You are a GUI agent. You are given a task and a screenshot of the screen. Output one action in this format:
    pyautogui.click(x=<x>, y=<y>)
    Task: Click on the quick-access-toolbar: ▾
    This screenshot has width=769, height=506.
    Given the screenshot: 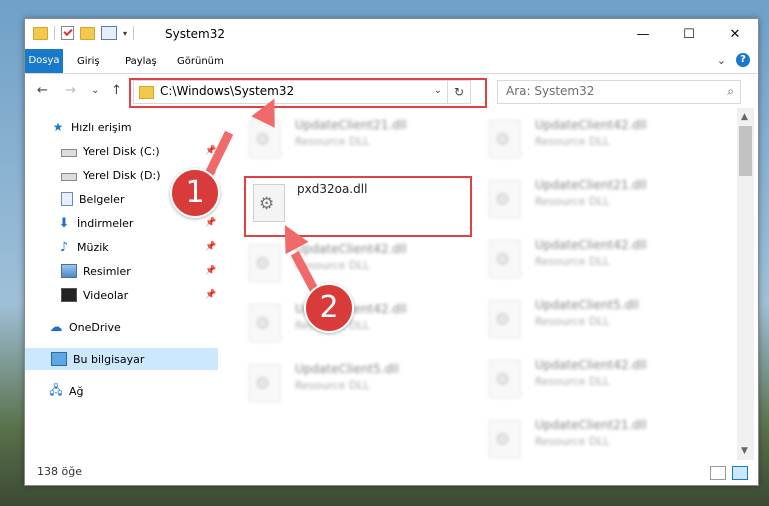 What is the action you would take?
    pyautogui.click(x=84, y=33)
    